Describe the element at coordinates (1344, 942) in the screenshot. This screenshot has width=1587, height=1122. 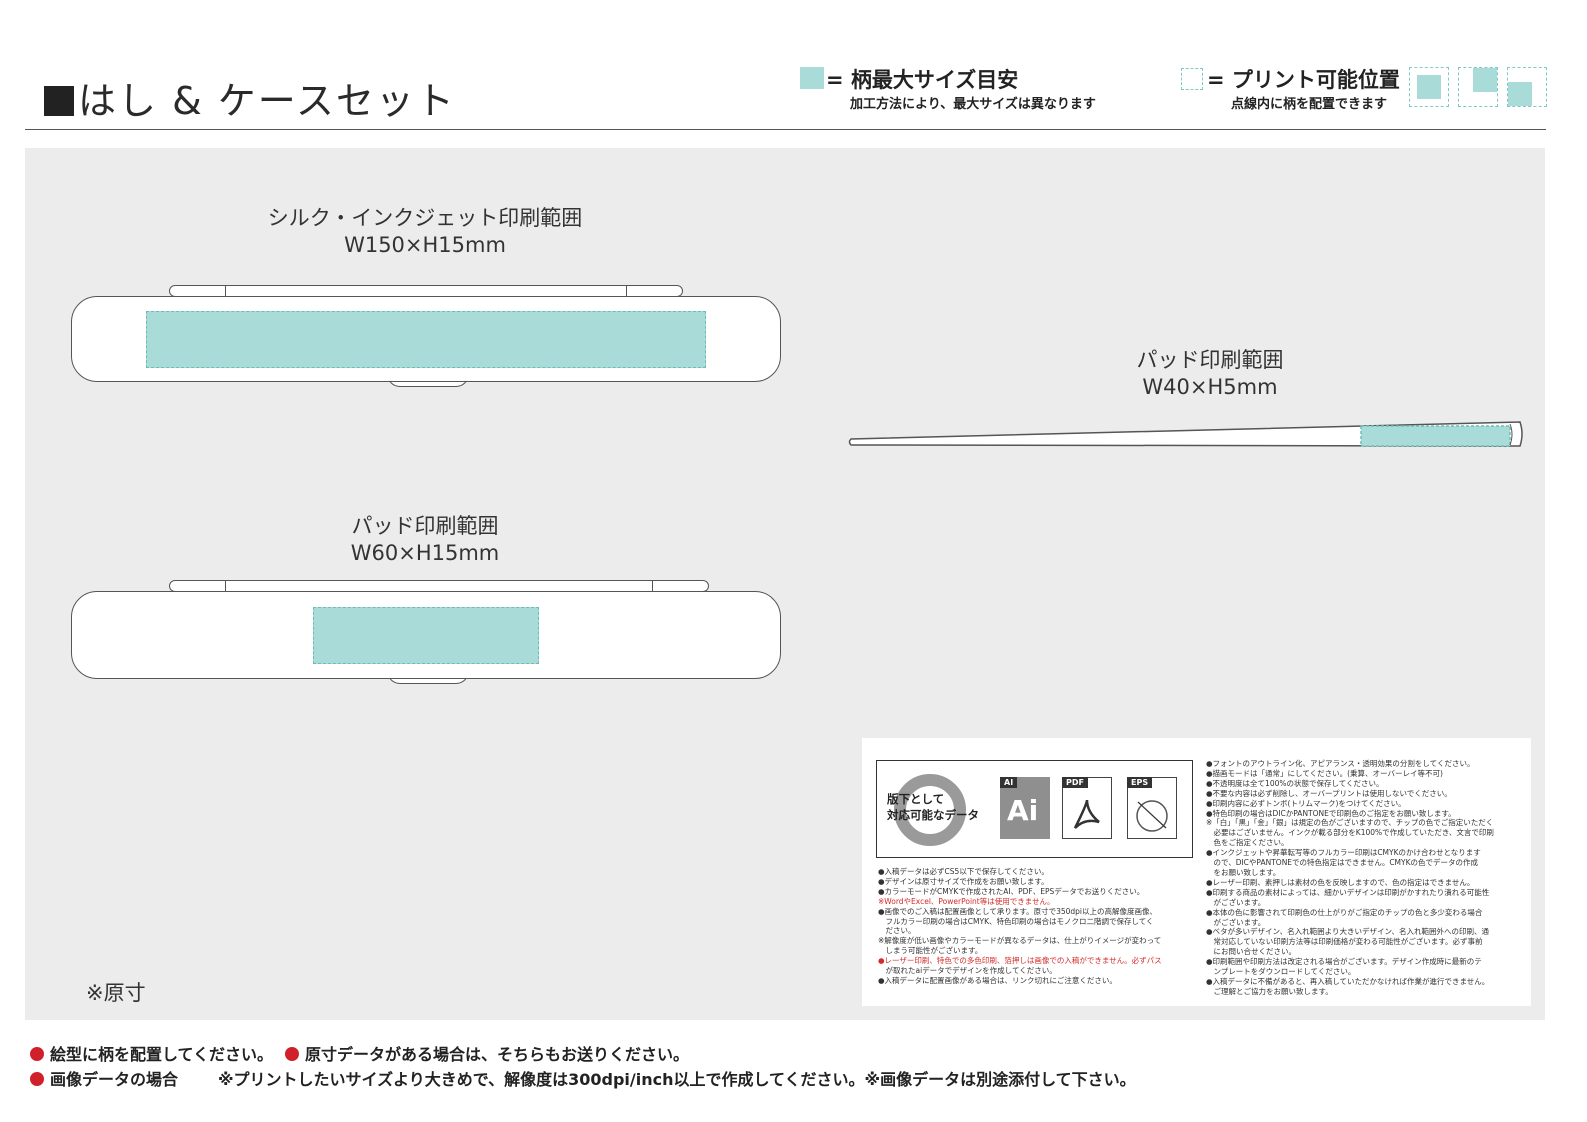
I see `note-right-18: 常対応していない印刷方法等は印刷価格が変わる可能性がございます。必ず事前` at that location.